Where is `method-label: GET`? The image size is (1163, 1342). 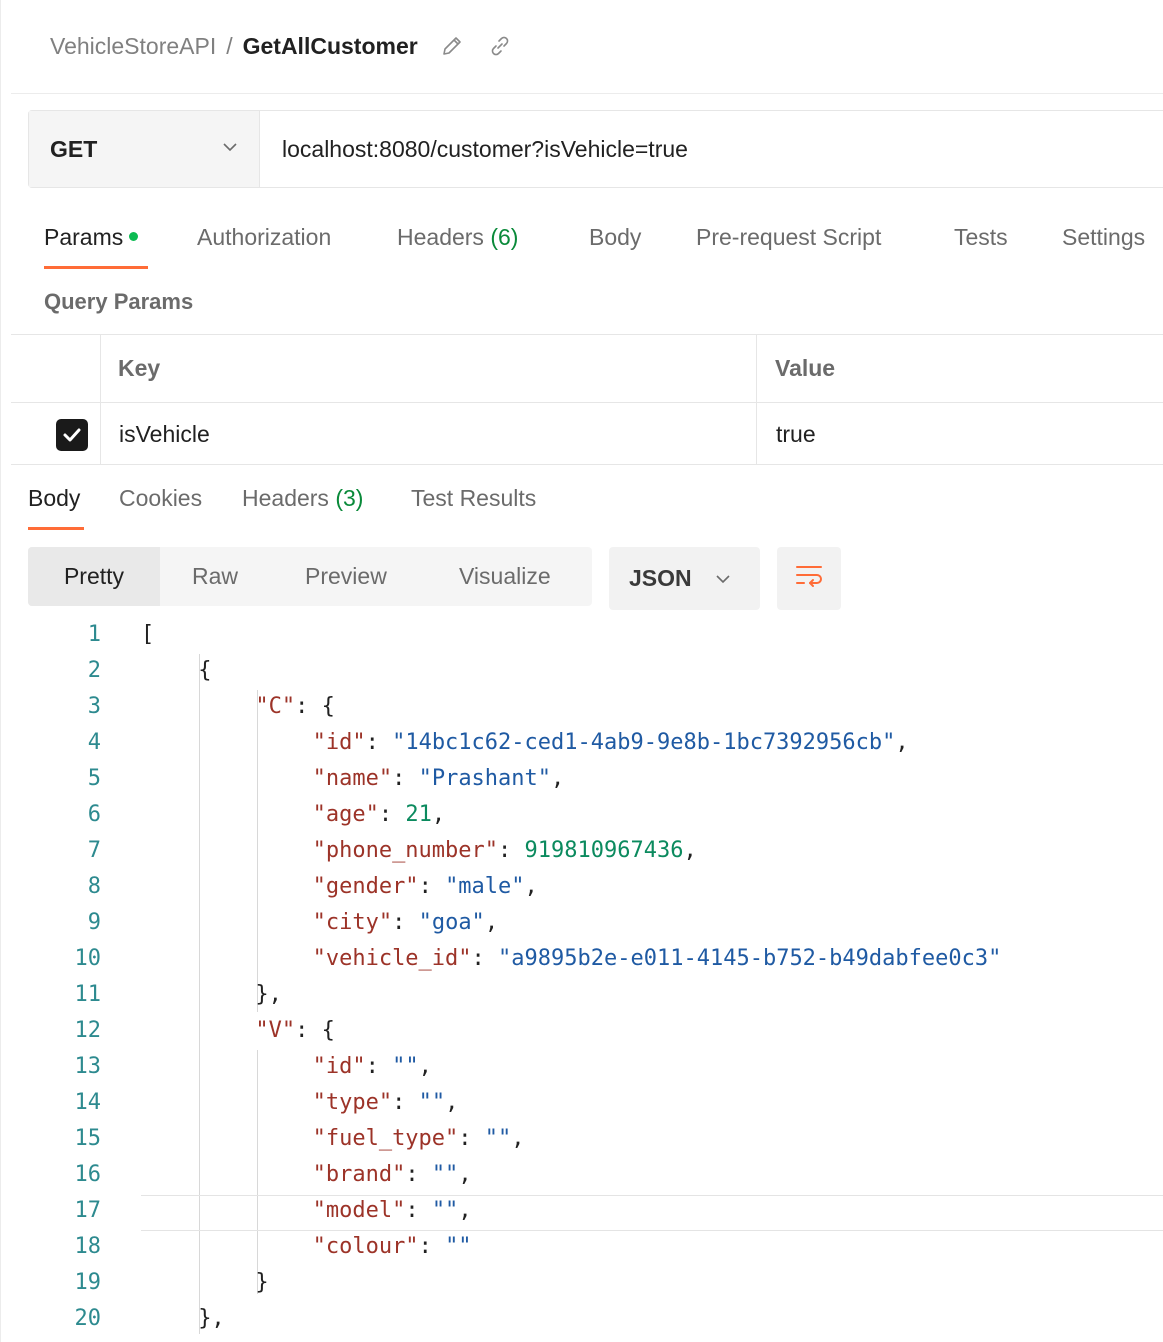
method-label: GET is located at coordinates (74, 148).